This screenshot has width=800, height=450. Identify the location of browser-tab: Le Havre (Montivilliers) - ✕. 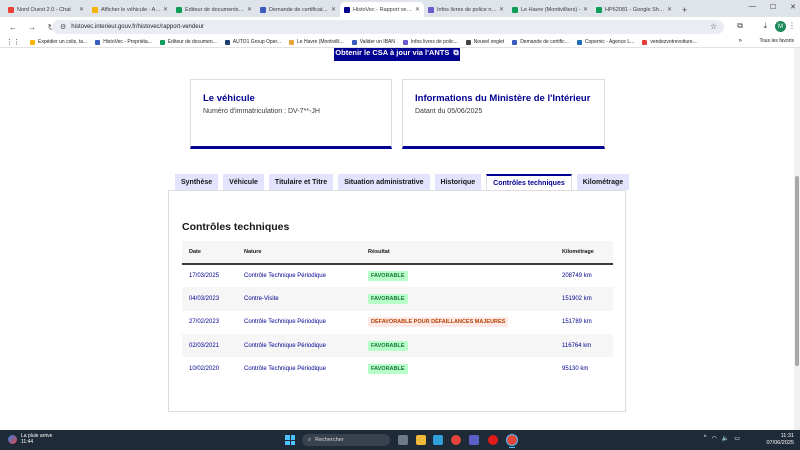
(550, 9).